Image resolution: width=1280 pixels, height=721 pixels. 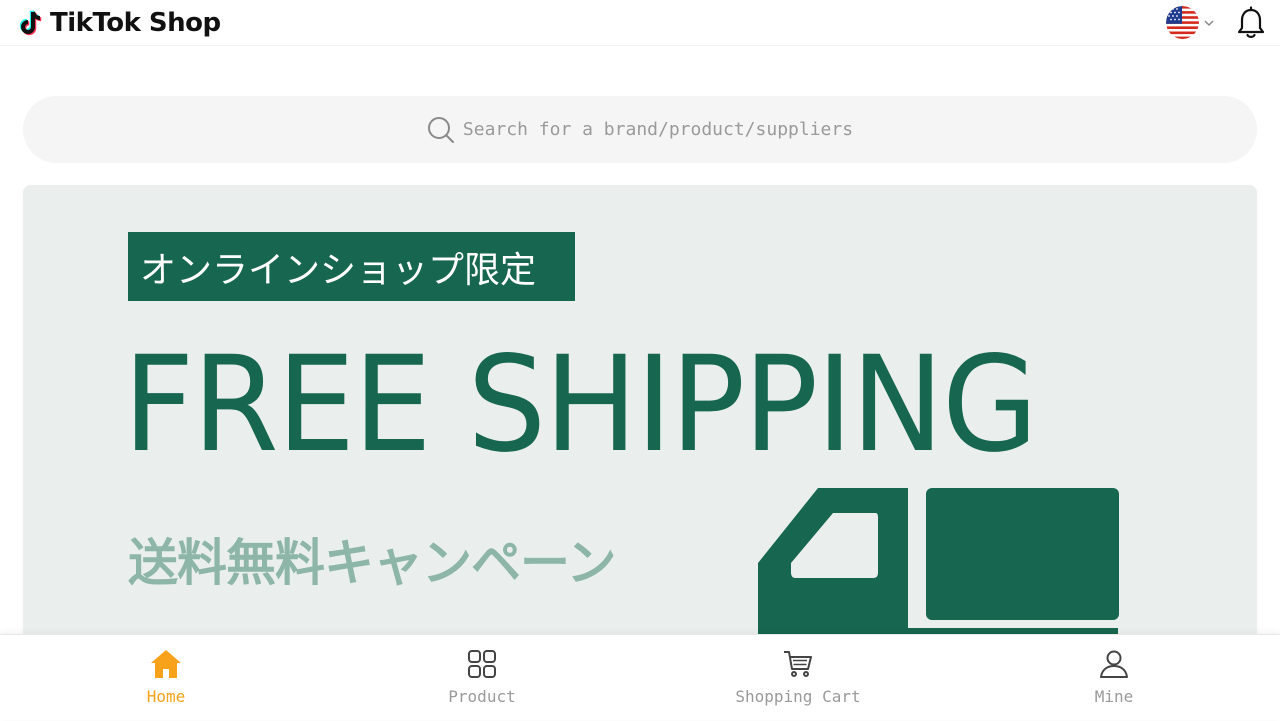 What do you see at coordinates (1251, 23) in the screenshot?
I see `bell-icon` at bounding box center [1251, 23].